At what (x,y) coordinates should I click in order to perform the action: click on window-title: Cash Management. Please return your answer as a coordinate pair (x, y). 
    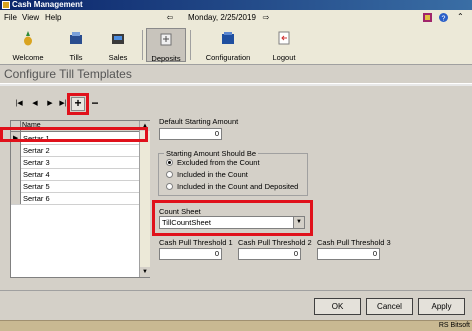
    Looking at the image, I should click on (47, 4).